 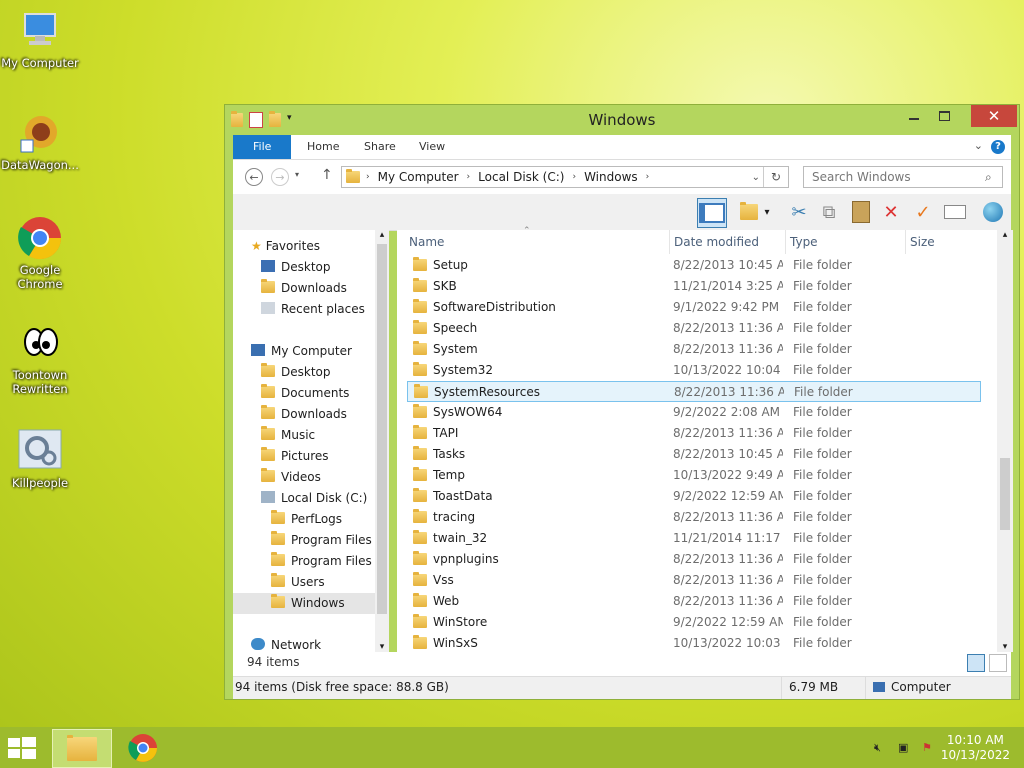 I want to click on refresh-icon: ↻, so click(x=775, y=177).